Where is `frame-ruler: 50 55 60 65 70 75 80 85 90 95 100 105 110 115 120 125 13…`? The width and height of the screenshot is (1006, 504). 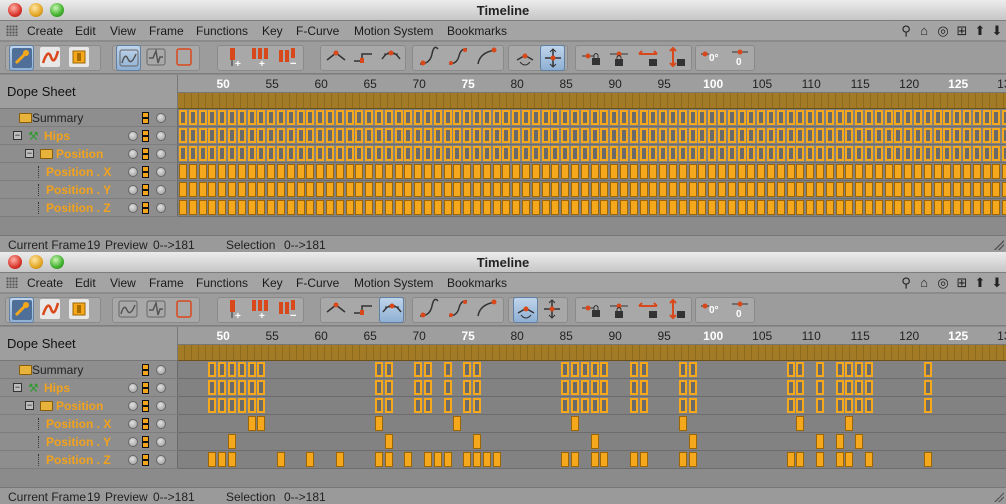 frame-ruler: 50 55 60 65 70 75 80 85 90 95 100 105 110 115 120 125 13… is located at coordinates (592, 336).